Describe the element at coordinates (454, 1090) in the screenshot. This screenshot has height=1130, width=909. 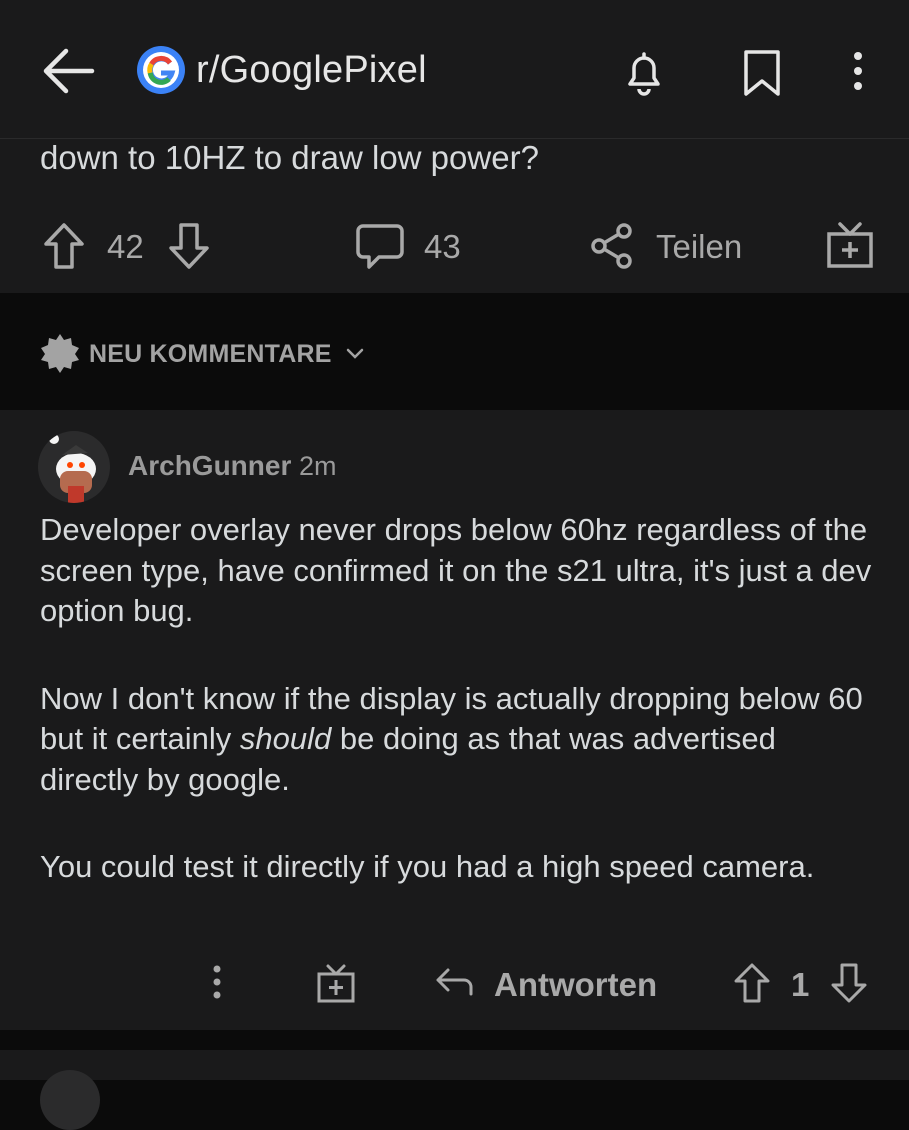
I see `next-comment-card` at that location.